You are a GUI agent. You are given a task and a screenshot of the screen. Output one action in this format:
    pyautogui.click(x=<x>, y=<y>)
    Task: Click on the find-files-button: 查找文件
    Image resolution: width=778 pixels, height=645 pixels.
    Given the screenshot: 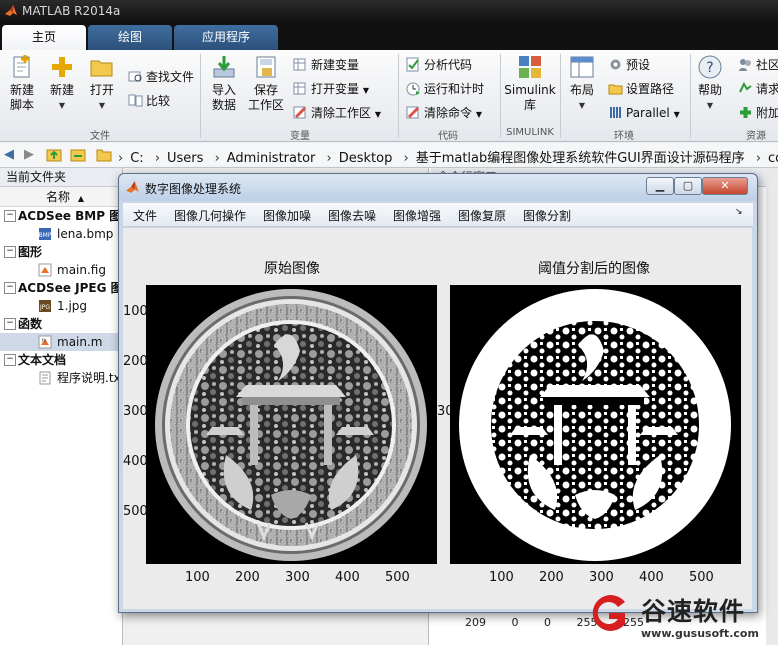 What is the action you would take?
    pyautogui.click(x=161, y=77)
    